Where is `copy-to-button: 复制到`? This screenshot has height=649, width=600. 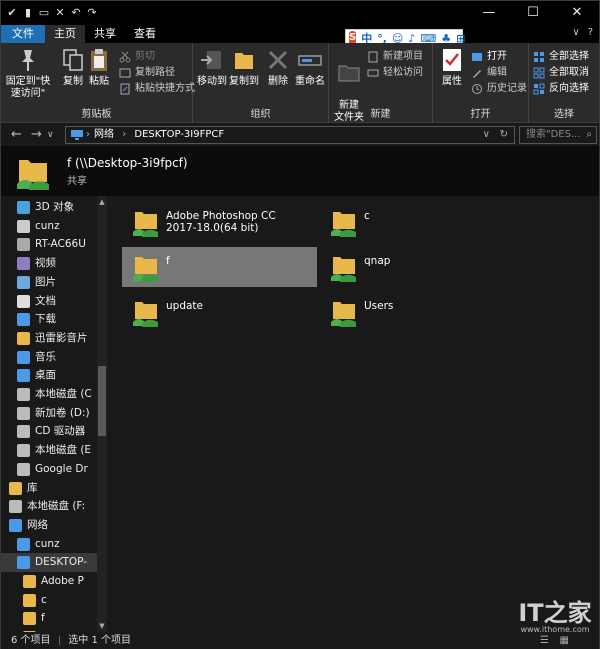
copy-to-button: 复制到 is located at coordinates (244, 67).